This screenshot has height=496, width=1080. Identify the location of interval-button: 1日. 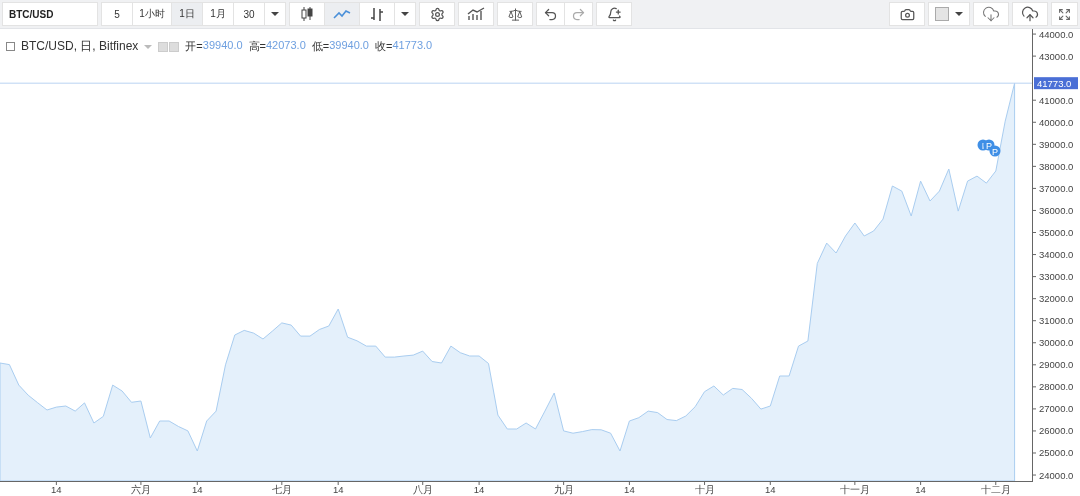
(187, 14).